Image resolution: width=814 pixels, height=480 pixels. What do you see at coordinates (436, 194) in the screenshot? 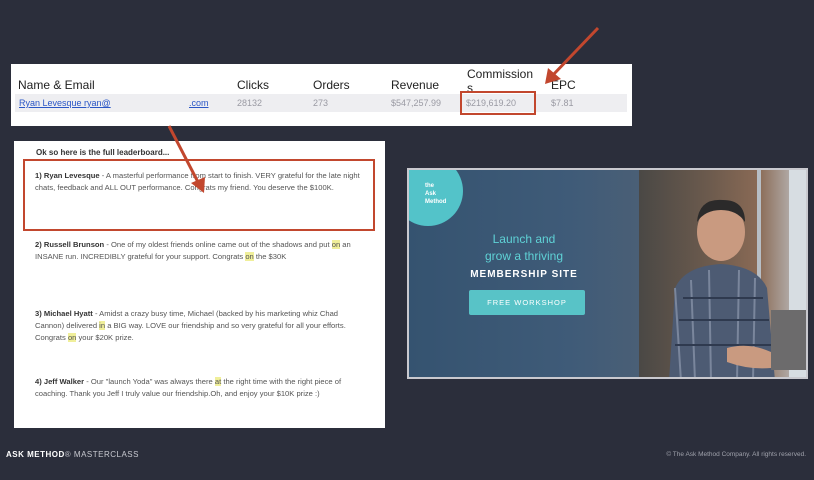
I see `ask-method-logo-text: the Ask Method` at bounding box center [436, 194].